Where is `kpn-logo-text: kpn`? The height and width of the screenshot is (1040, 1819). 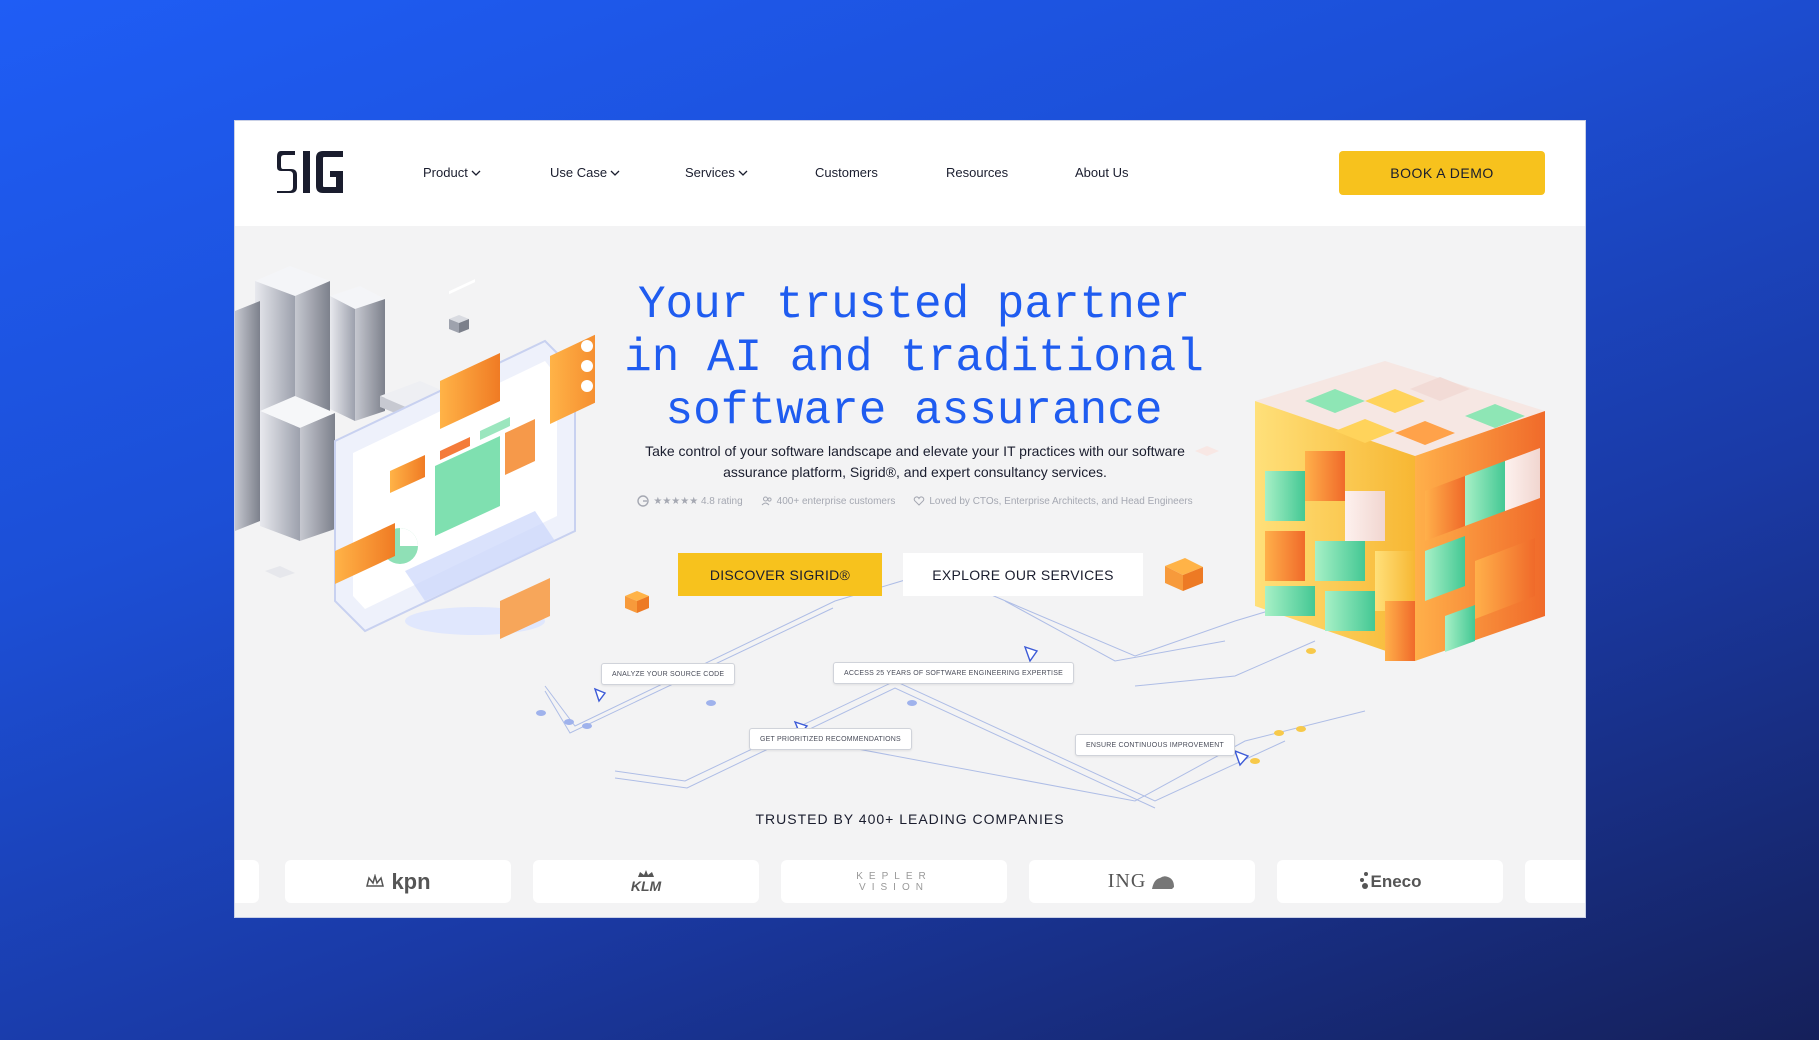
kpn-logo-text: kpn is located at coordinates (411, 881).